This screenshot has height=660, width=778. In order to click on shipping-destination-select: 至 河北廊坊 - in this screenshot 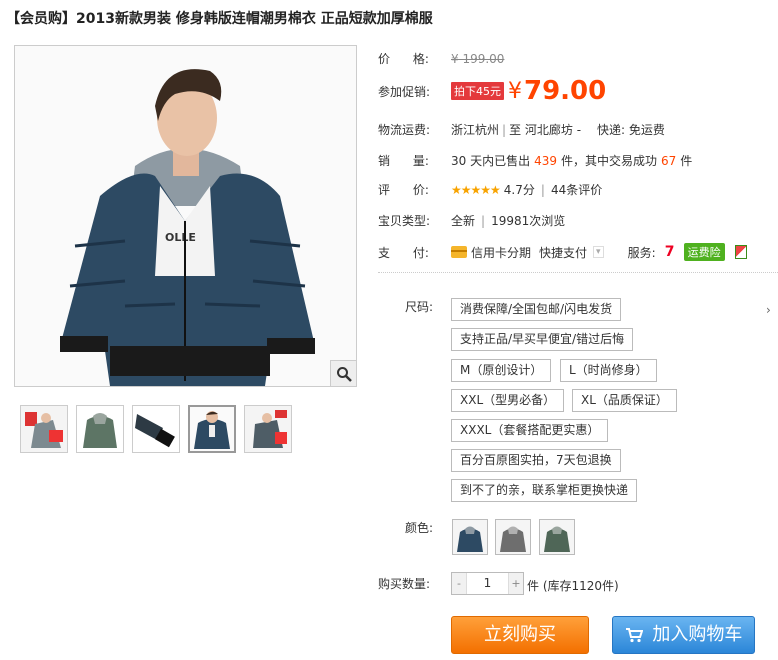, I will do `click(545, 129)`.